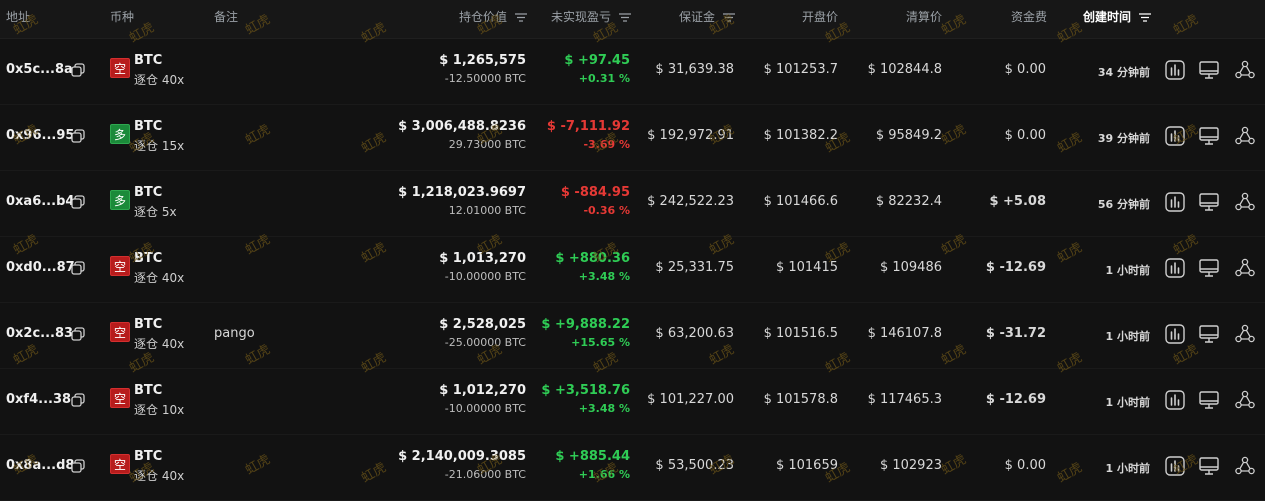 The width and height of the screenshot is (1265, 501). What do you see at coordinates (1123, 204) in the screenshot?
I see `created-time: 56 分钟前` at bounding box center [1123, 204].